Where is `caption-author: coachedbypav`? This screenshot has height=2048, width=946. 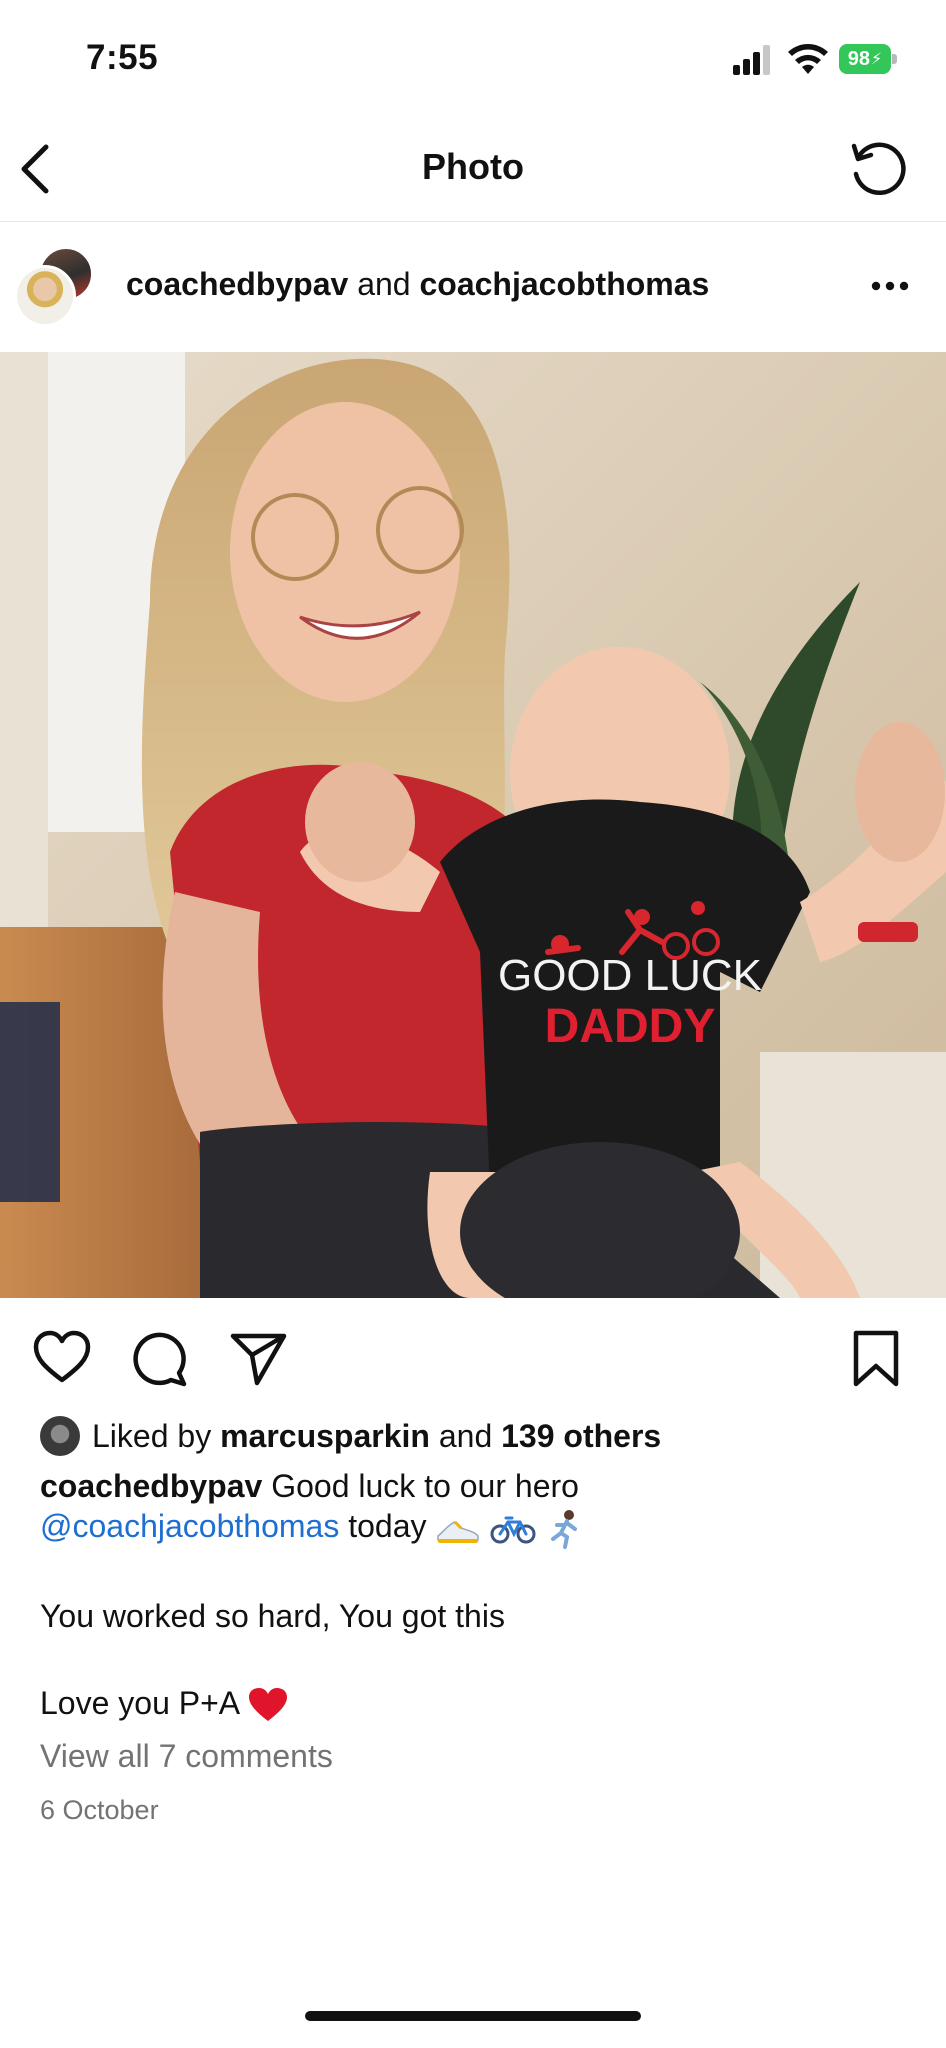
caption-author: coachedbypav is located at coordinates (151, 1486).